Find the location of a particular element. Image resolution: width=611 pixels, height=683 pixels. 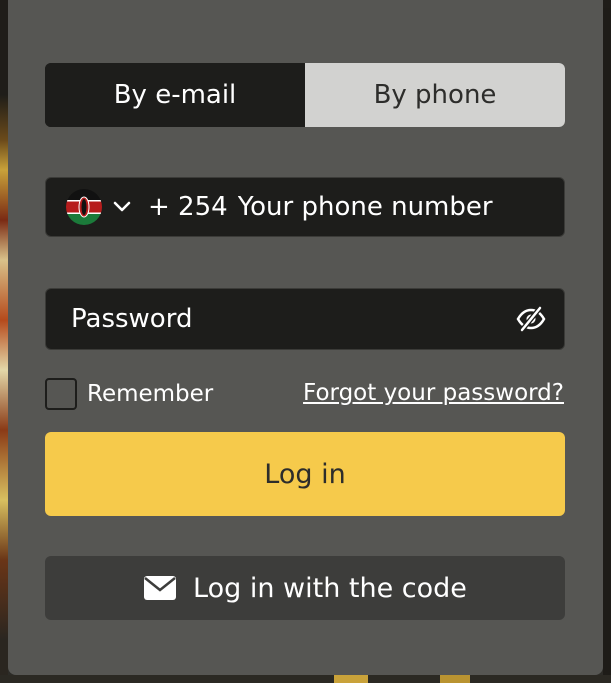

envelope-icon is located at coordinates (160, 588).